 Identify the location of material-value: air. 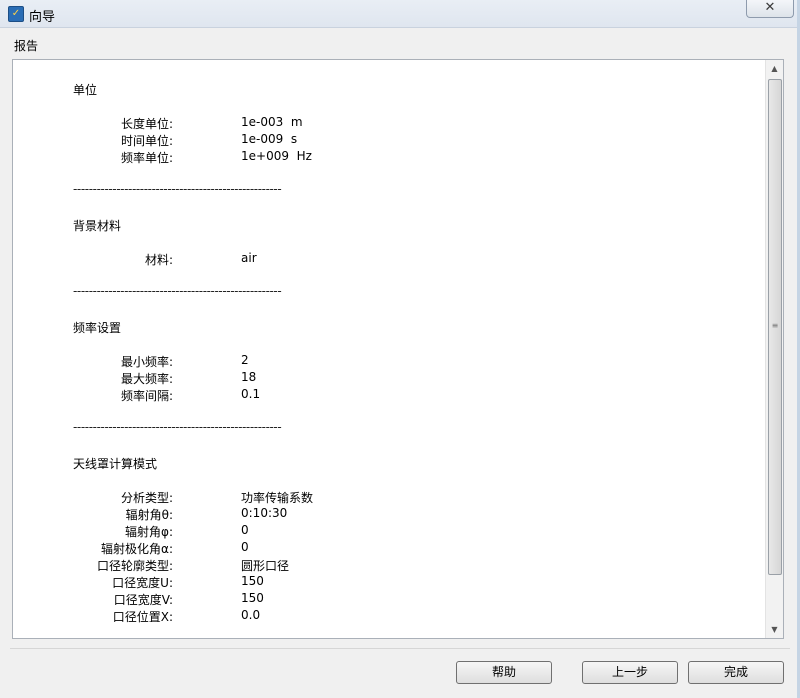
(249, 258).